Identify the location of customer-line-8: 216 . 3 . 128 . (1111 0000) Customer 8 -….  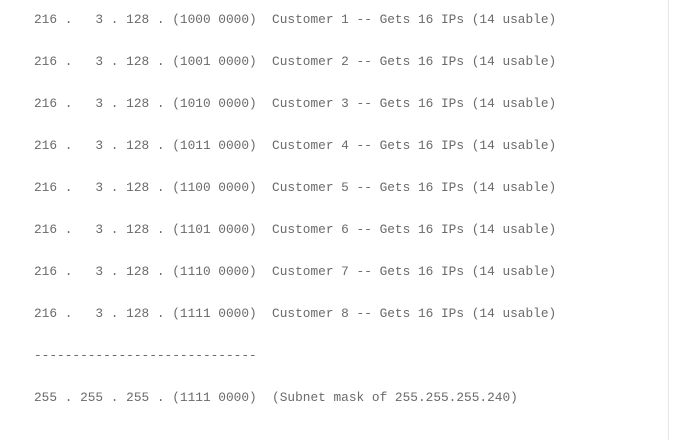
(295, 313).